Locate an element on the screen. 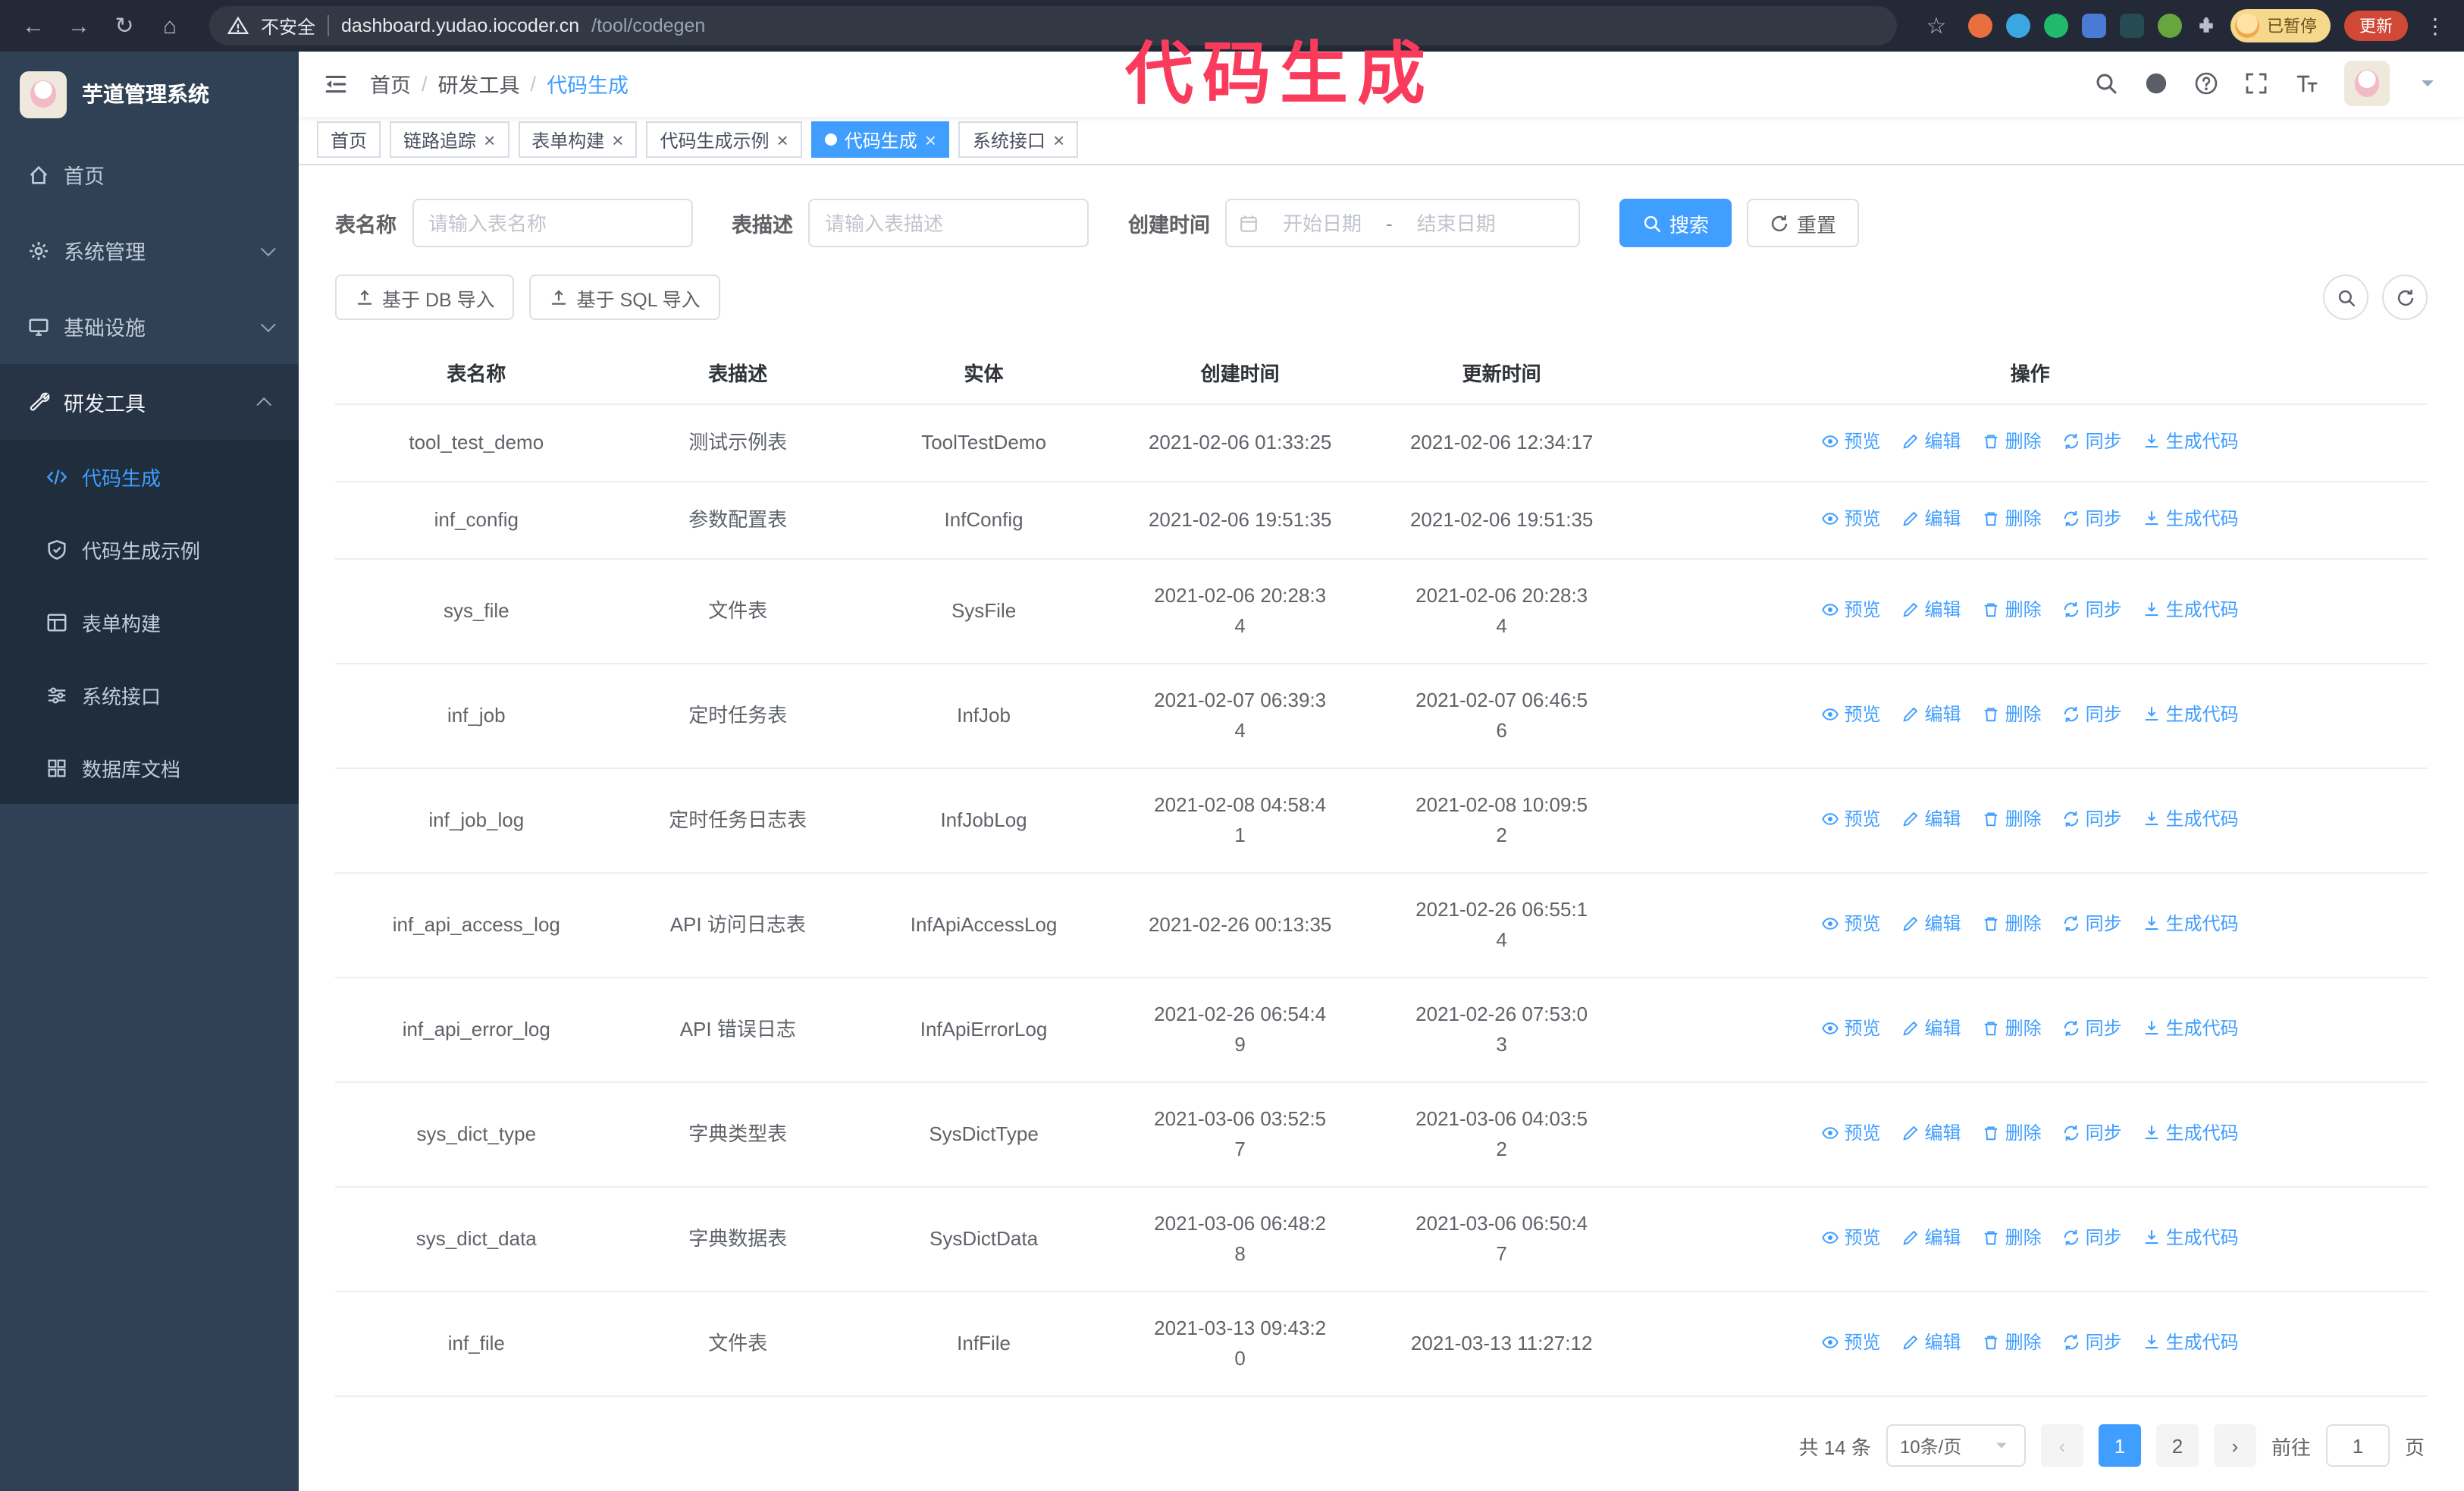 Image resolution: width=2464 pixels, height=1491 pixels. page-number-button: 1 is located at coordinates (2119, 1445).